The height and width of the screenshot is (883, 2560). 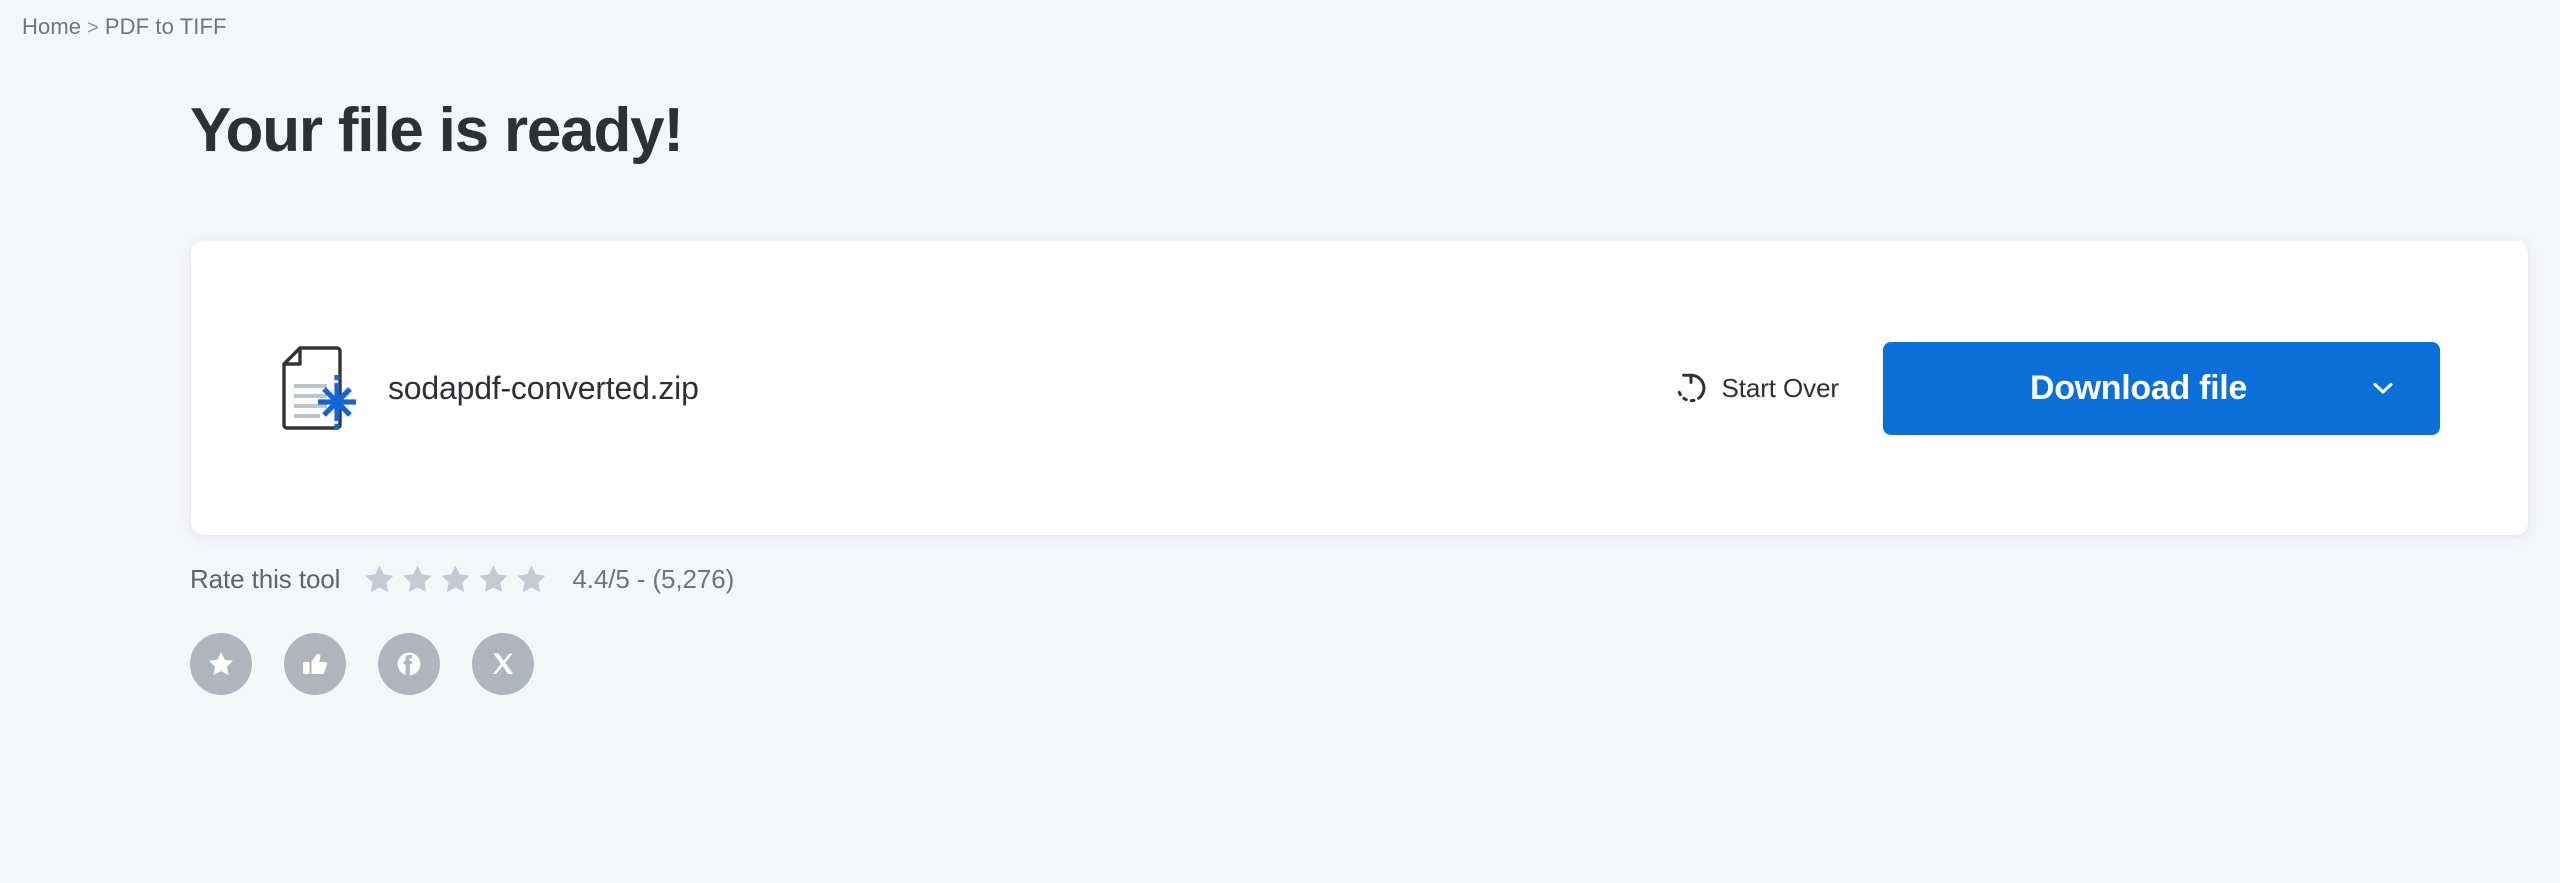 I want to click on star-rating, so click(x=459, y=579).